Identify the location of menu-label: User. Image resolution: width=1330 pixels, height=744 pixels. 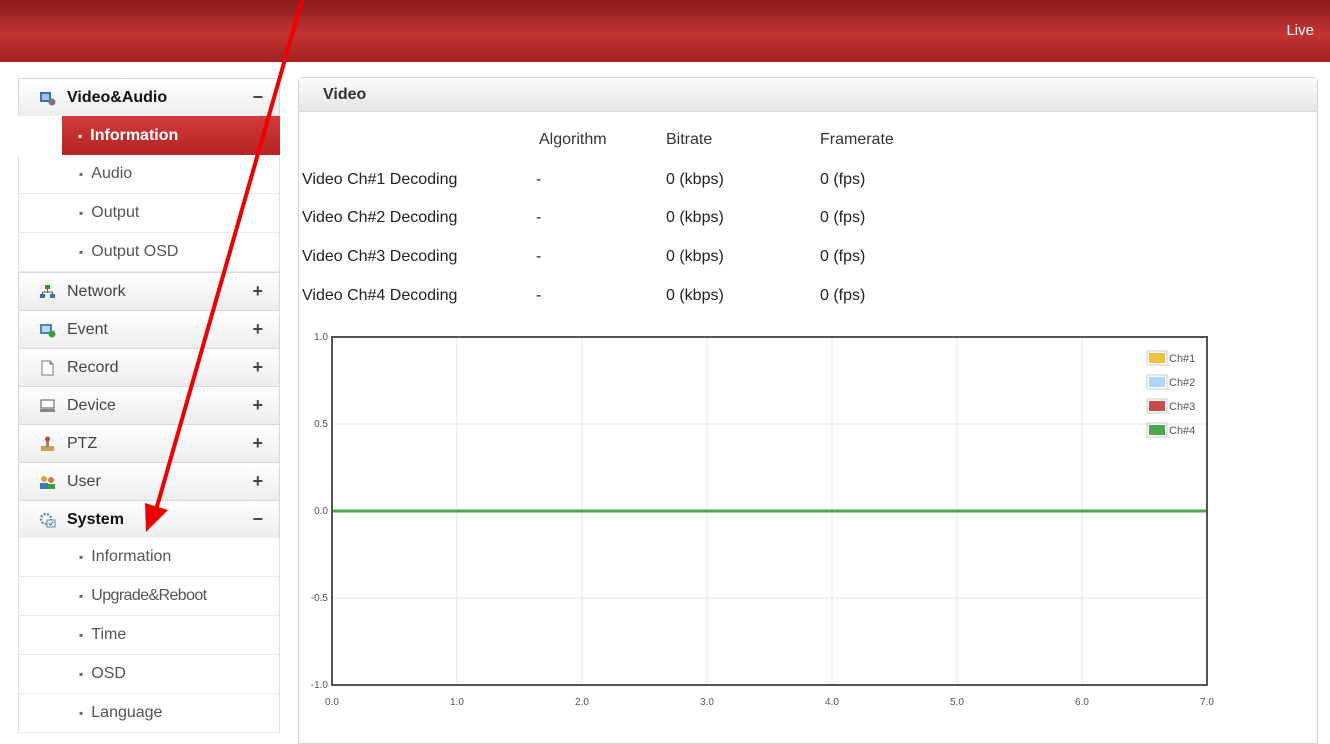
(84, 481).